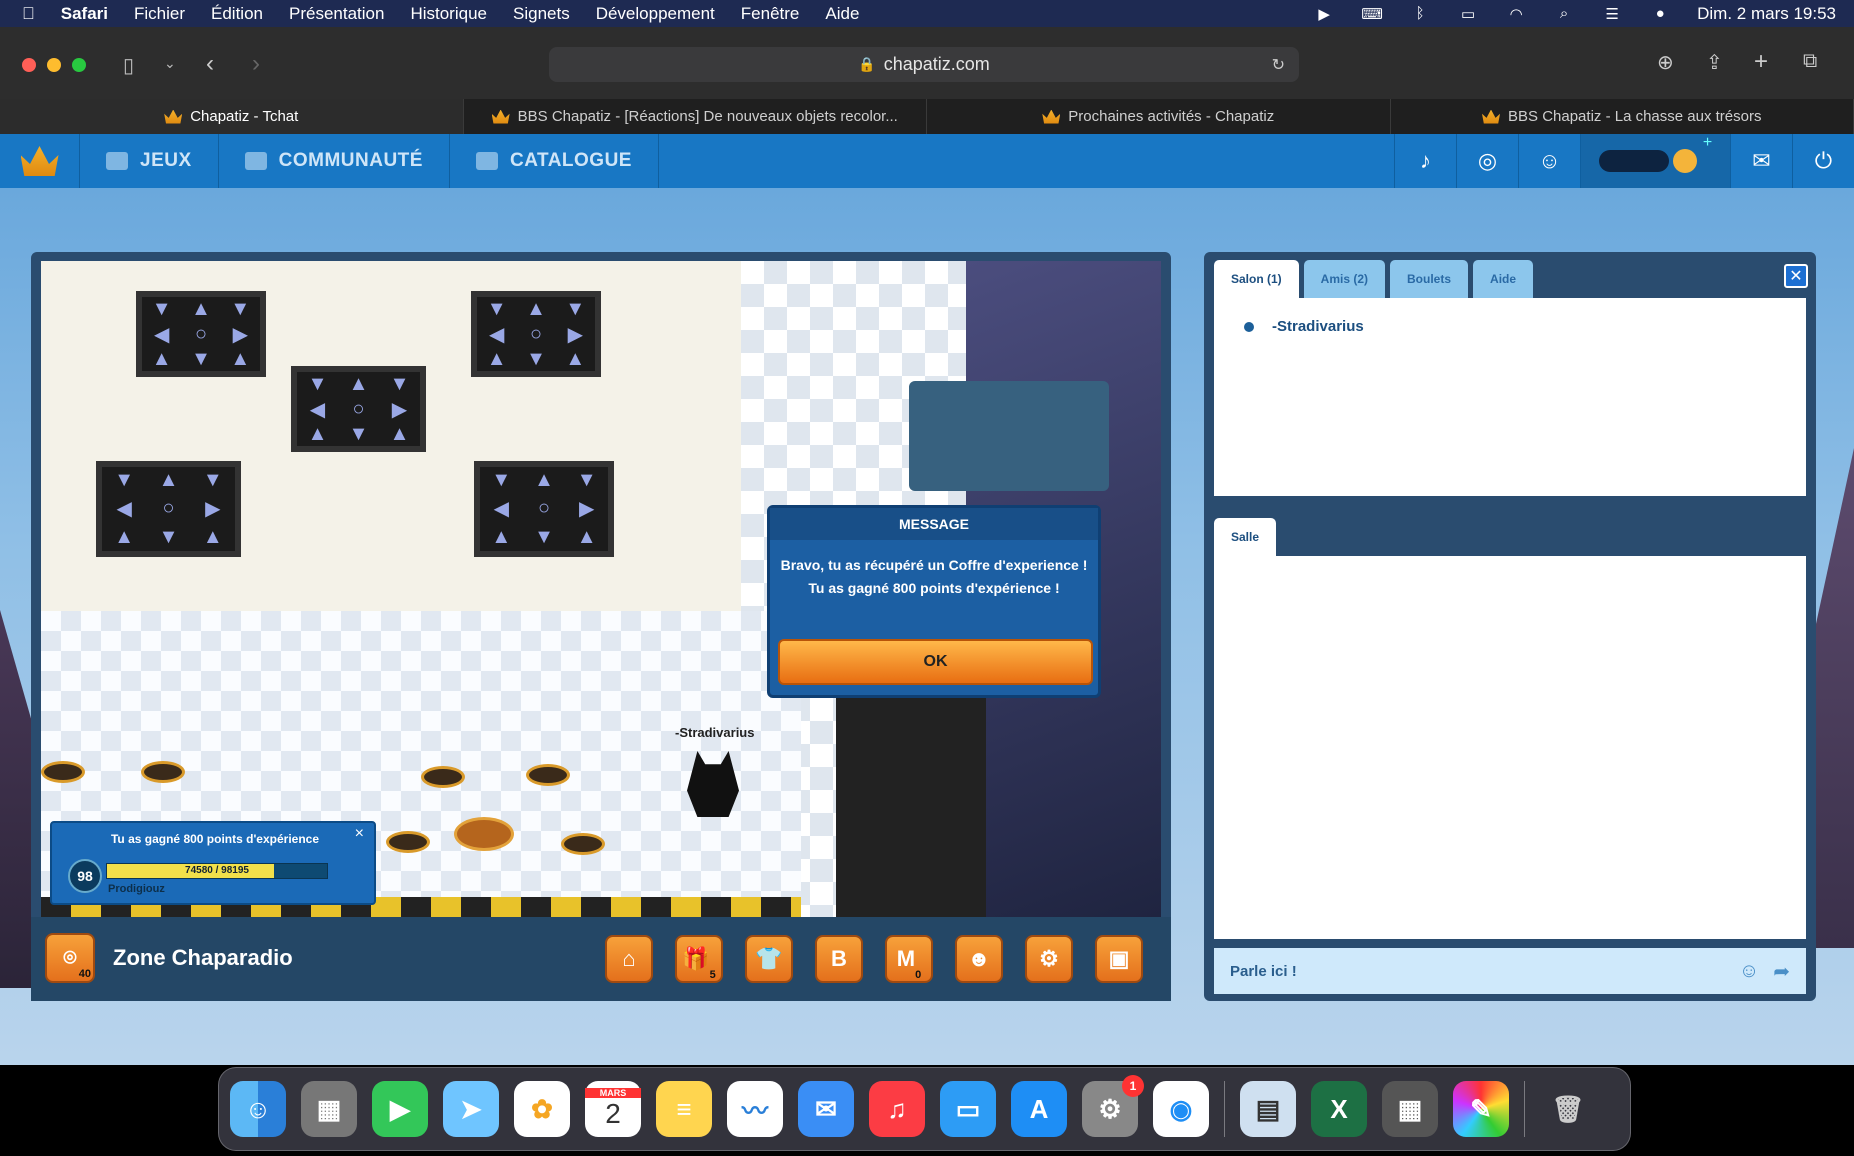  I want to click on home-button: ⌂, so click(629, 959).